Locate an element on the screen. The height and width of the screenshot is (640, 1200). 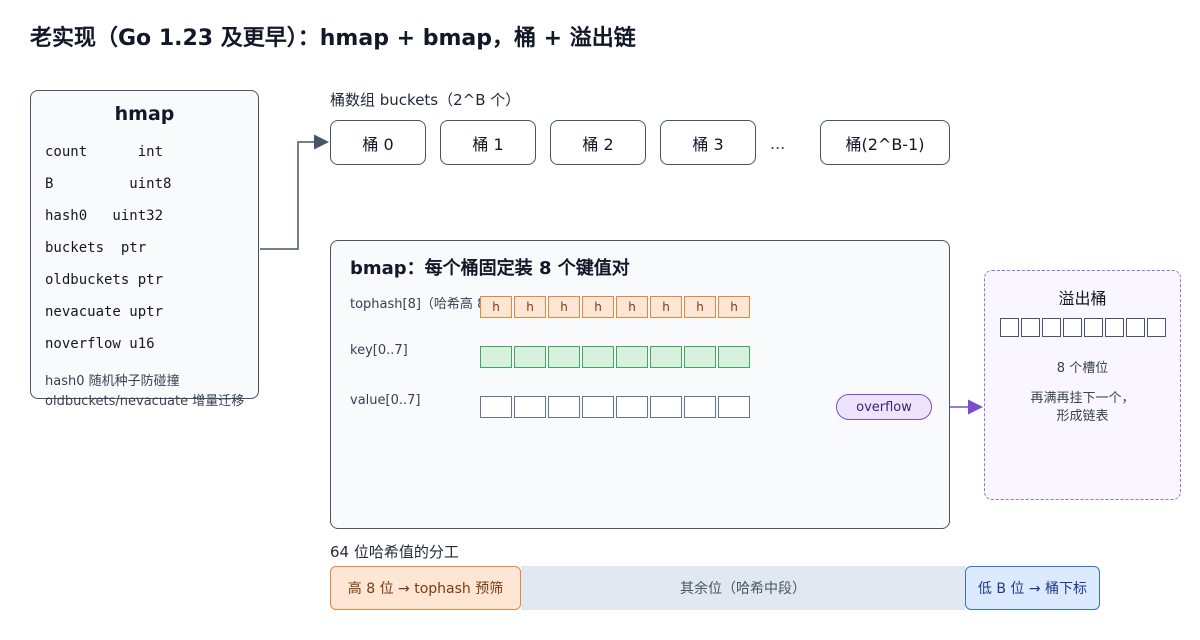
bucket-2: 桶 2 is located at coordinates (598, 142).